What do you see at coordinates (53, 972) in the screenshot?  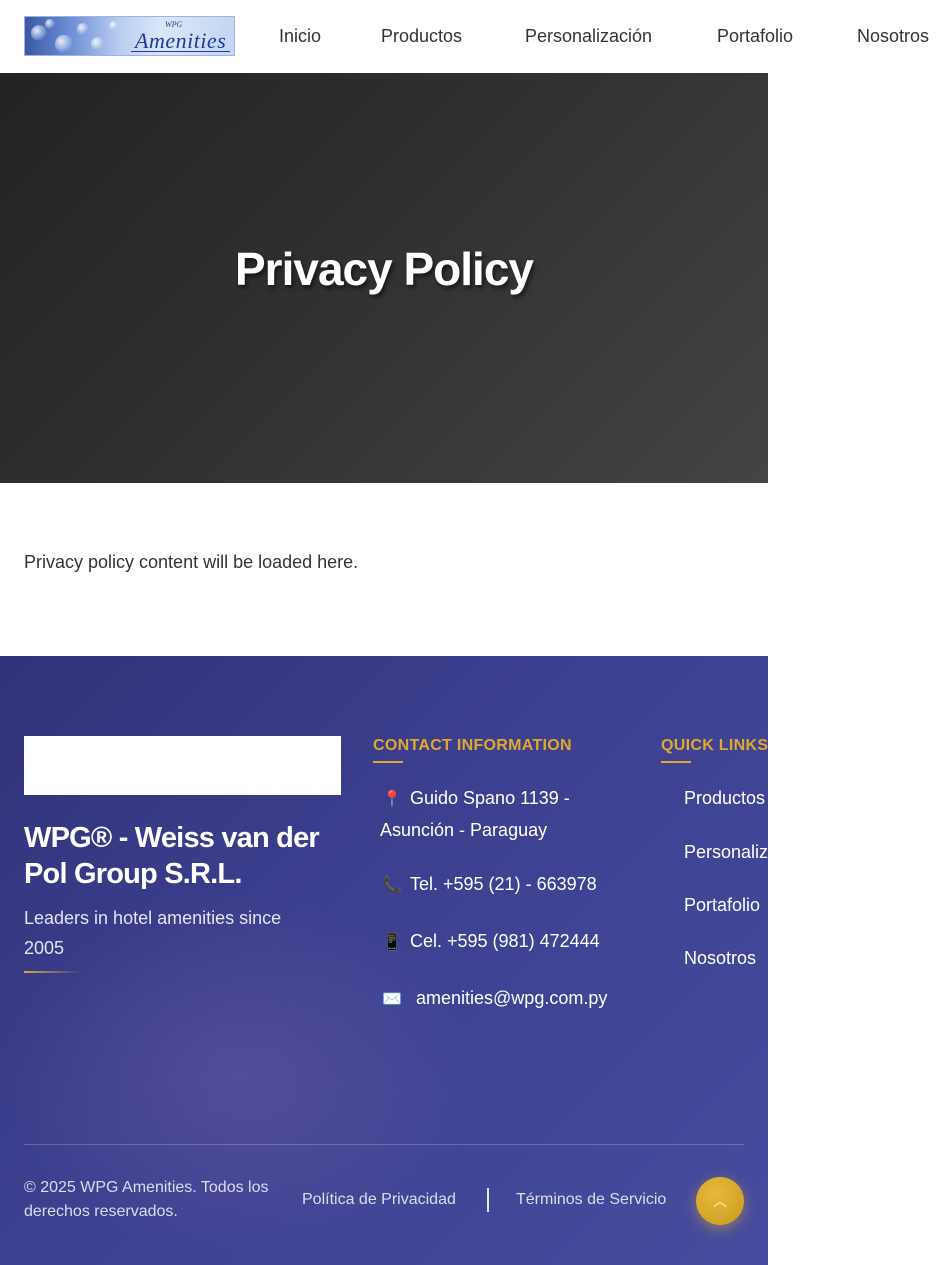 I see `tagline-divider` at bounding box center [53, 972].